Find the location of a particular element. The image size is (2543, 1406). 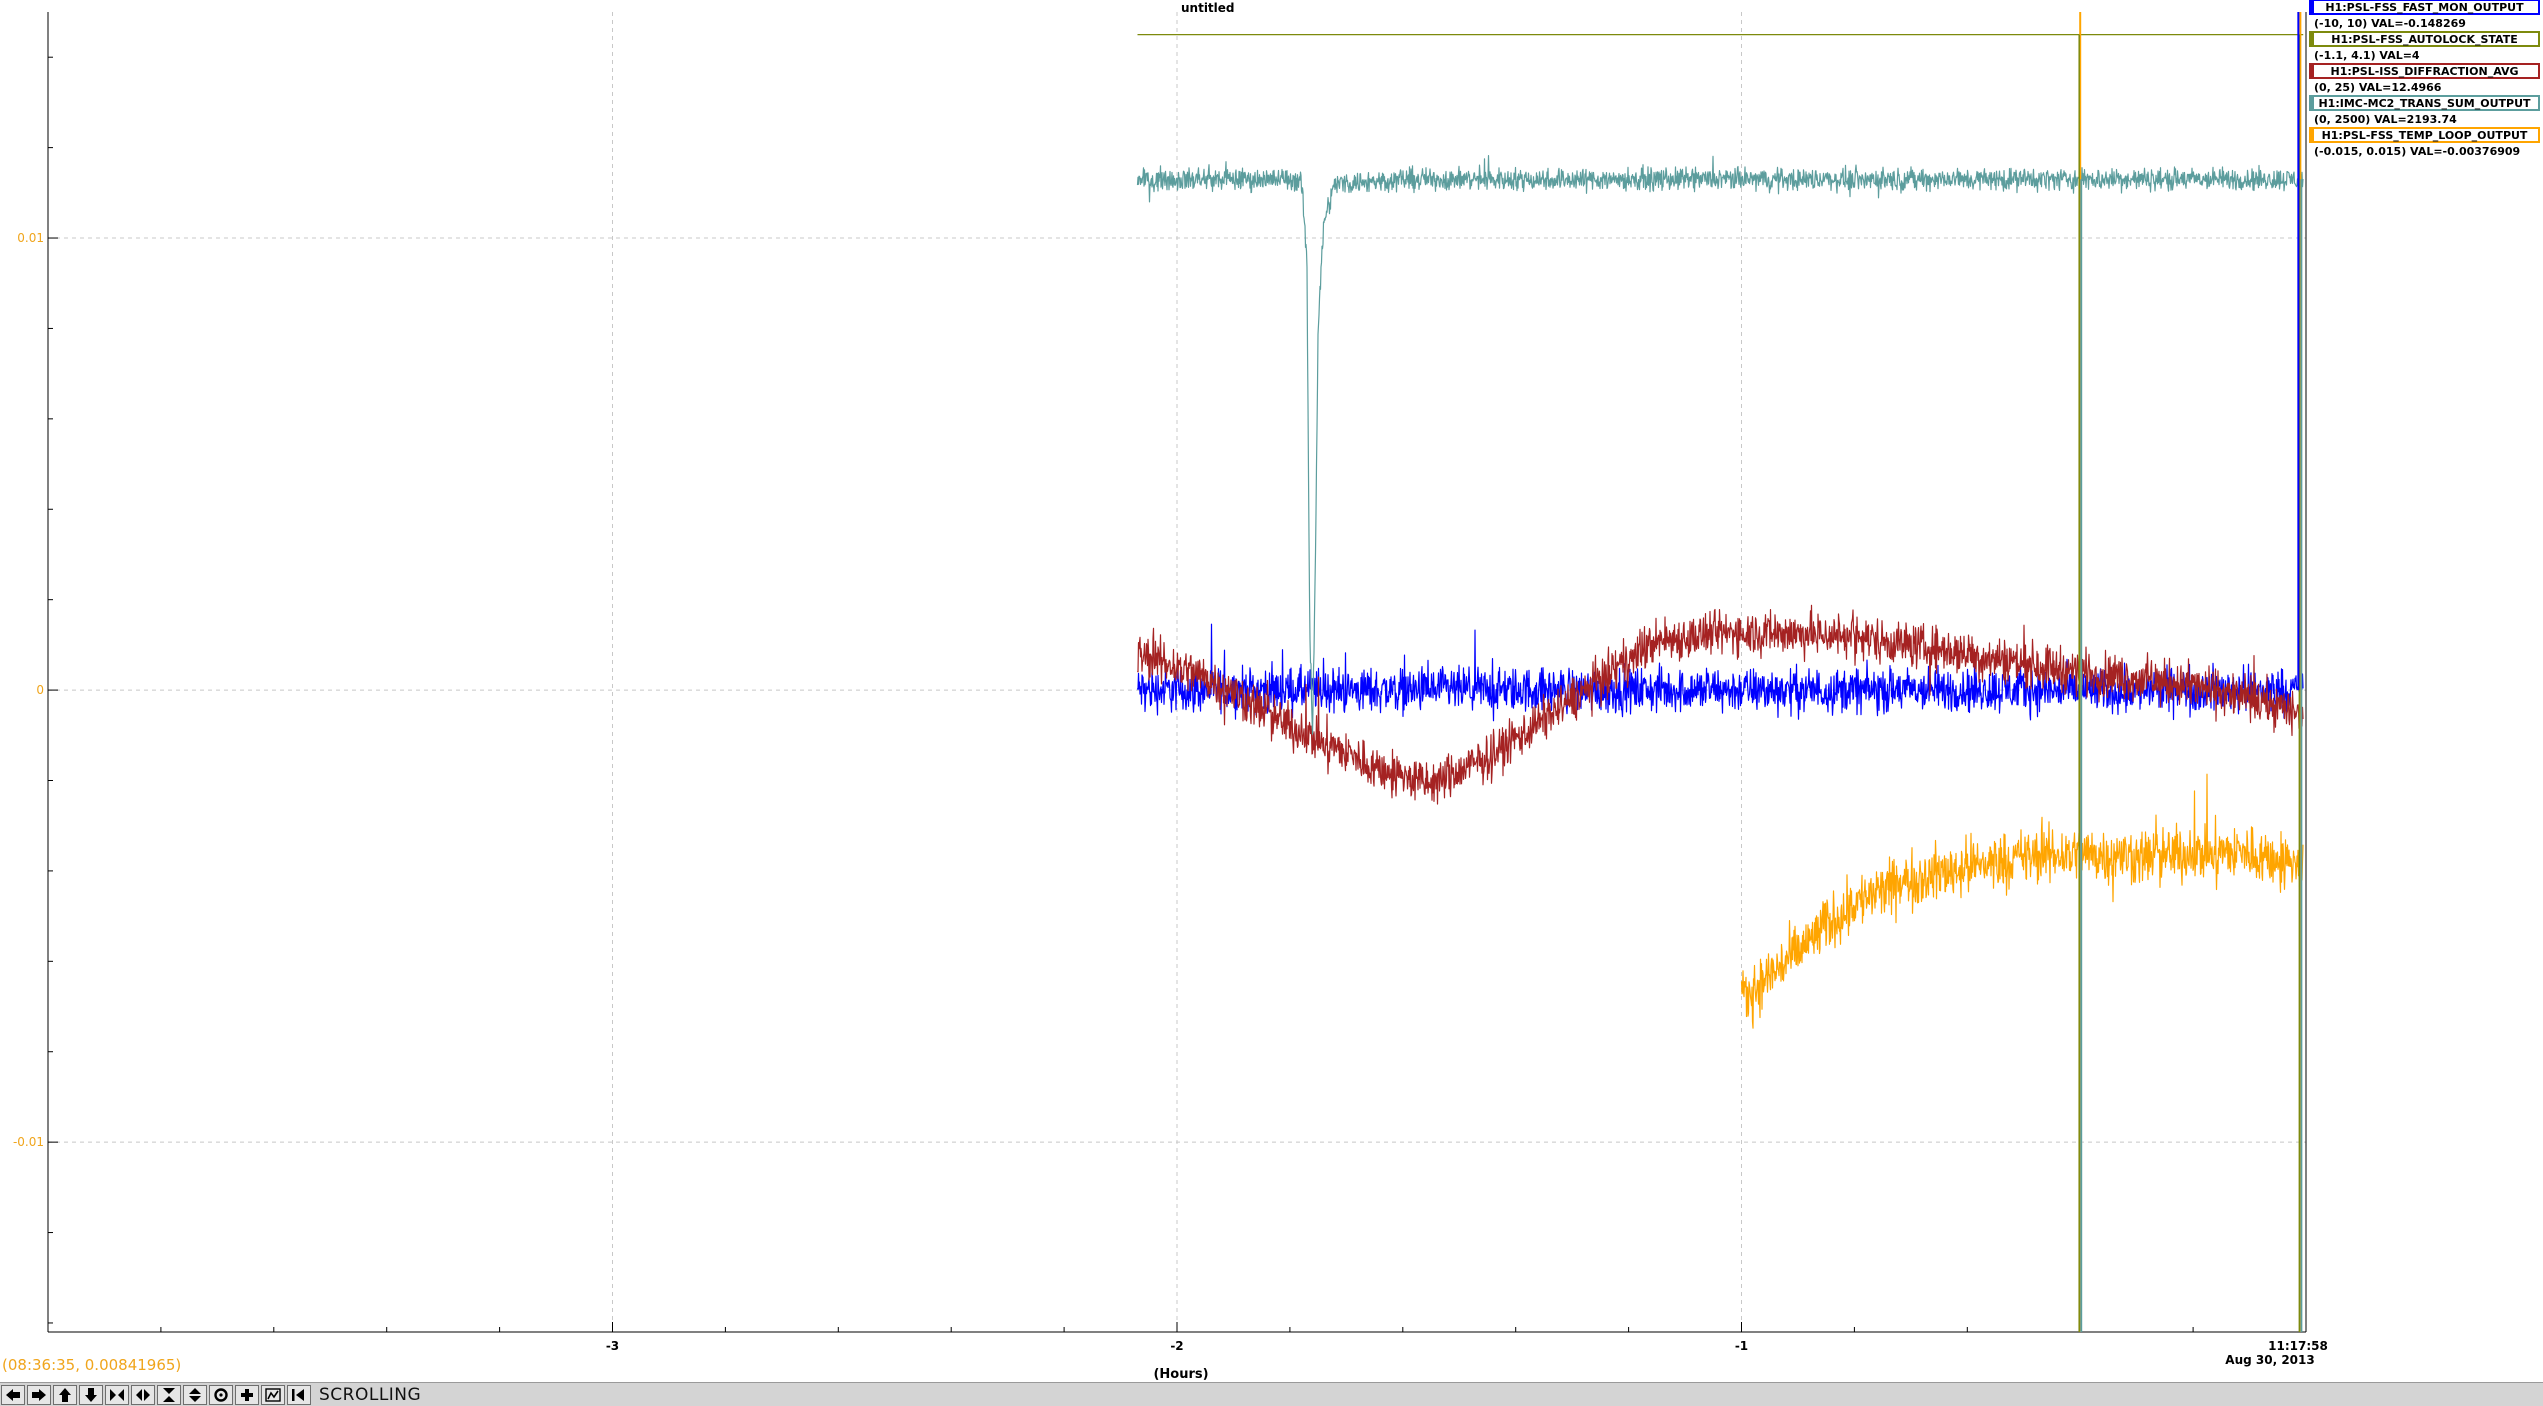

legend-series-range: (-1.1, 4.1) VAL=4 is located at coordinates (2367, 55).